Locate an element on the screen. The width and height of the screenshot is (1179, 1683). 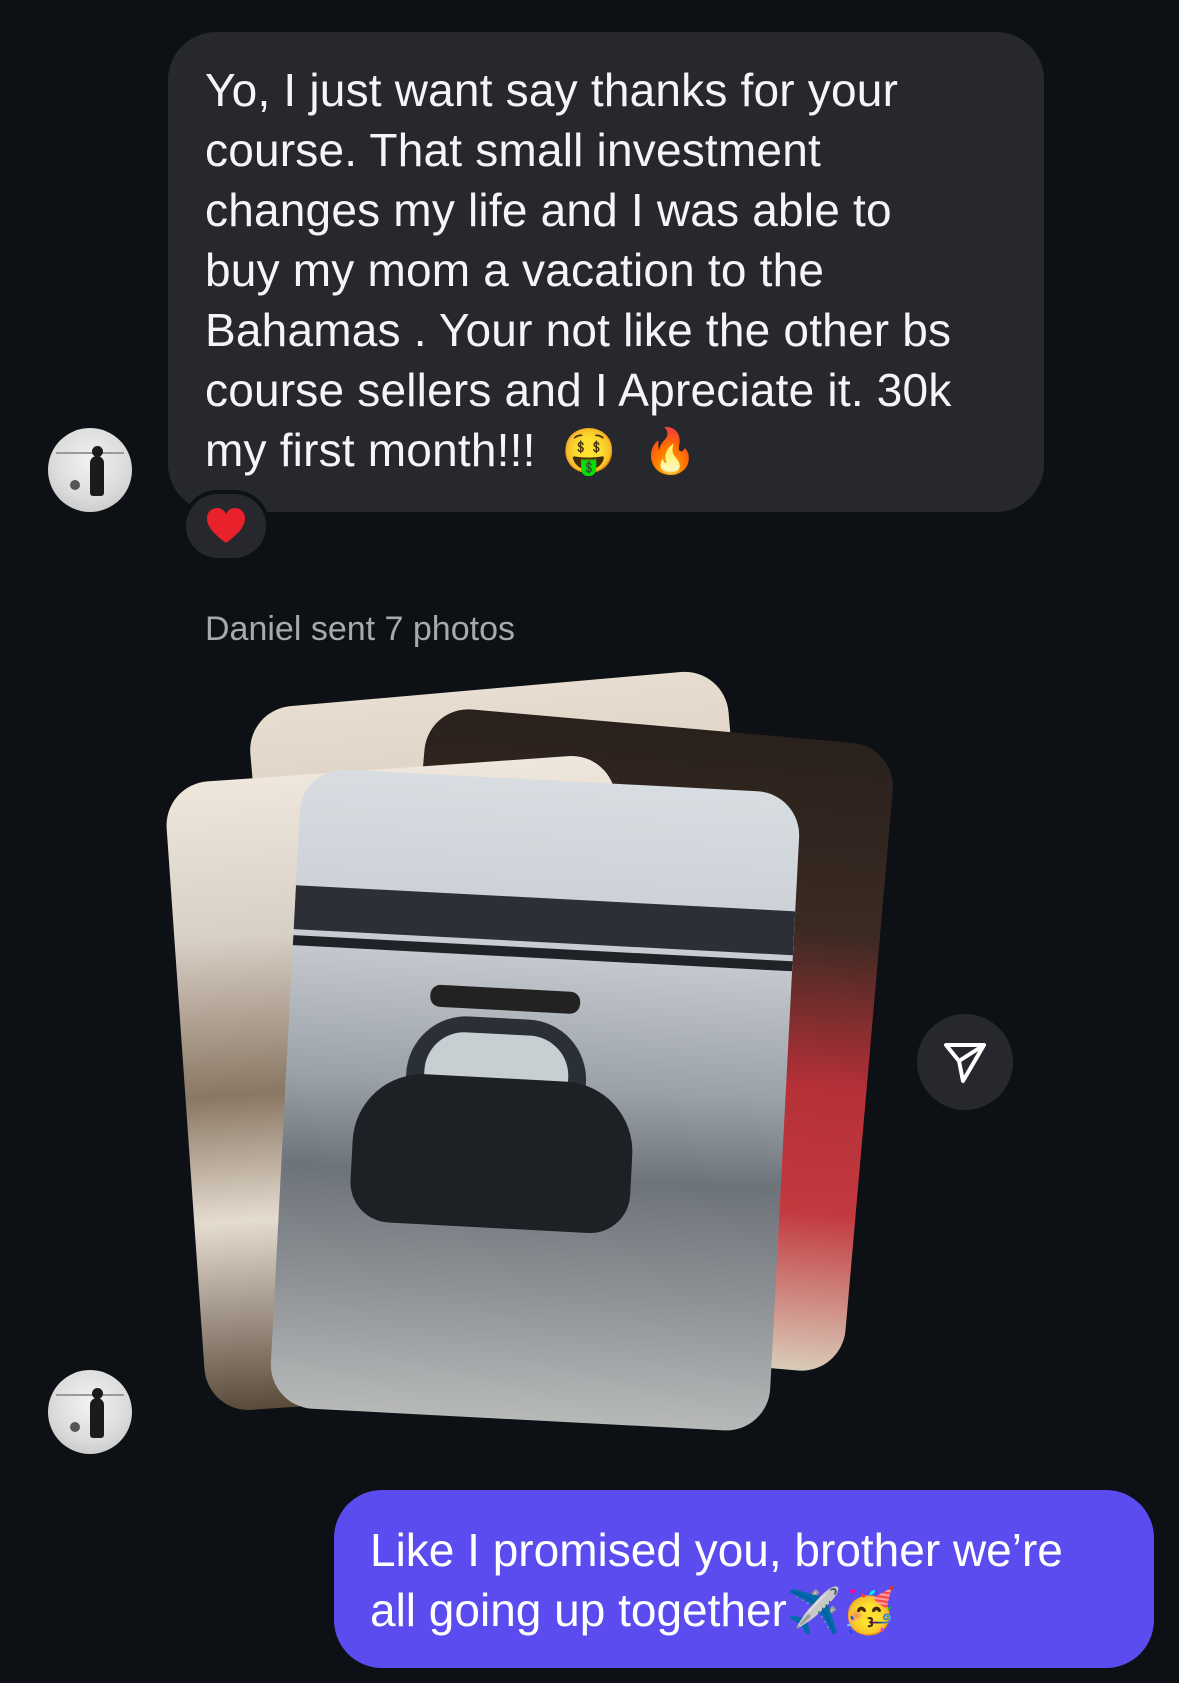
money-mouth-emoji: 🤑 is located at coordinates (589, 451).